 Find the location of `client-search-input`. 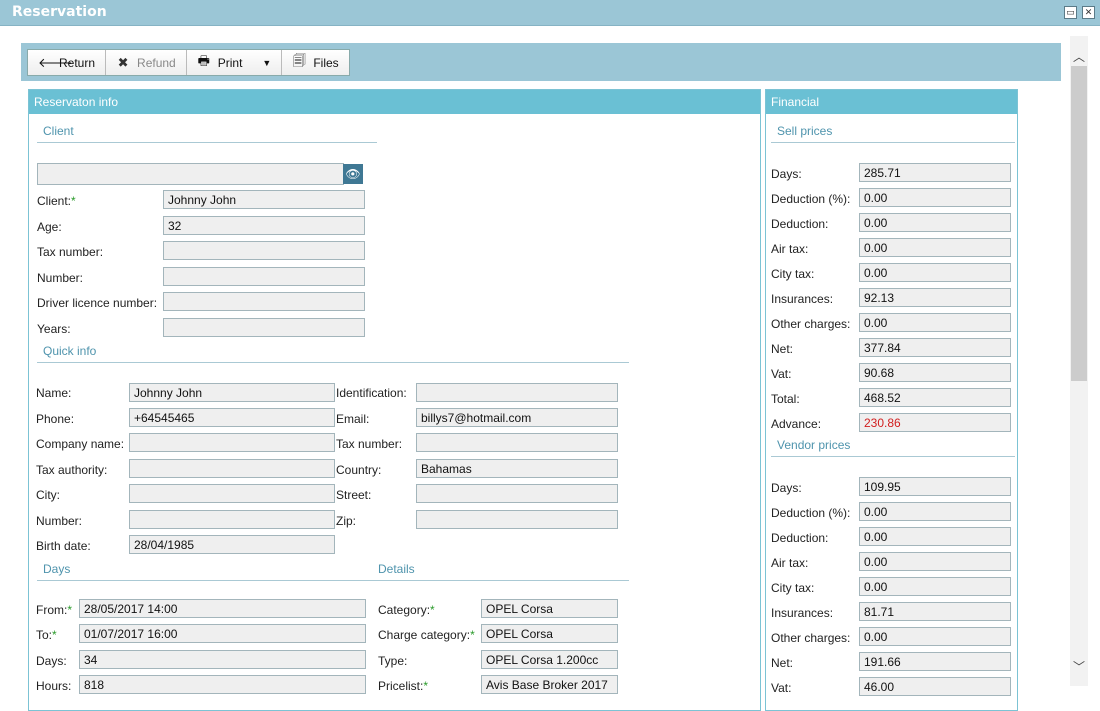

client-search-input is located at coordinates (190, 174).